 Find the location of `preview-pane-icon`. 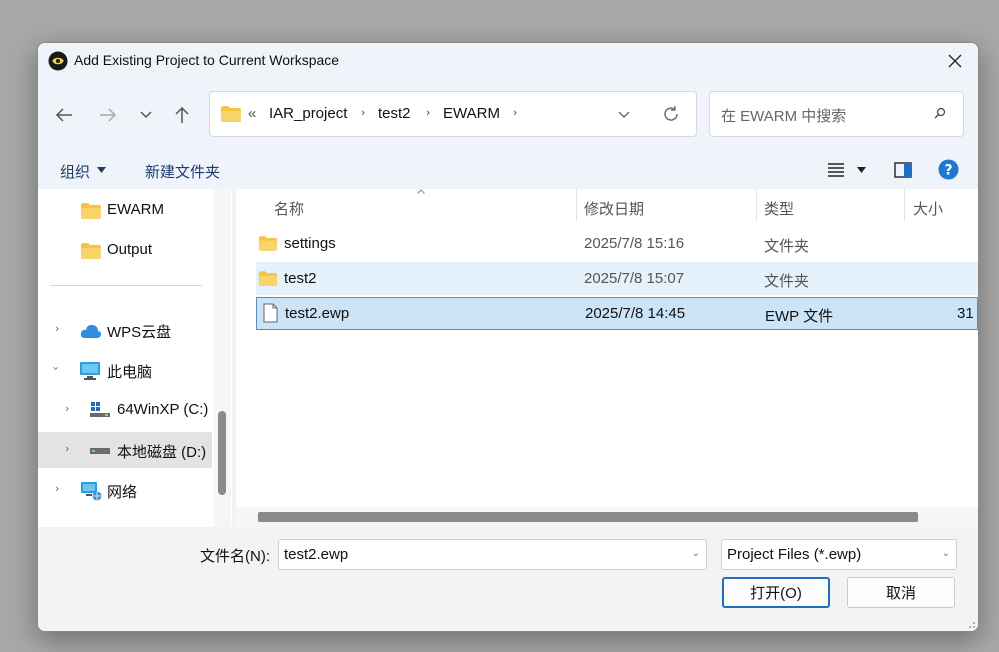

preview-pane-icon is located at coordinates (903, 170).